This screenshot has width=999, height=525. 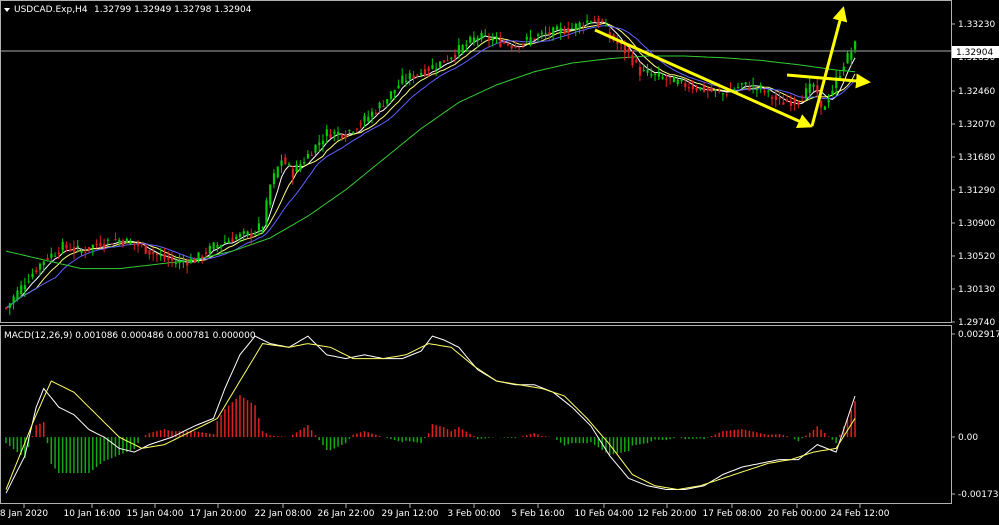 I want to click on ohlc-values: 1.32799 1.32949 1.32798 1.32904, so click(x=173, y=10).